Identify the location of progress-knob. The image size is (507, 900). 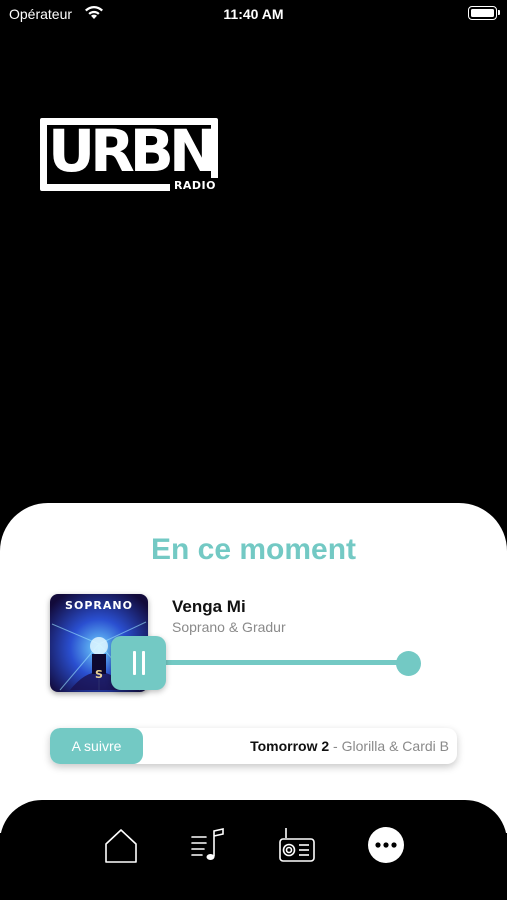
(408, 663).